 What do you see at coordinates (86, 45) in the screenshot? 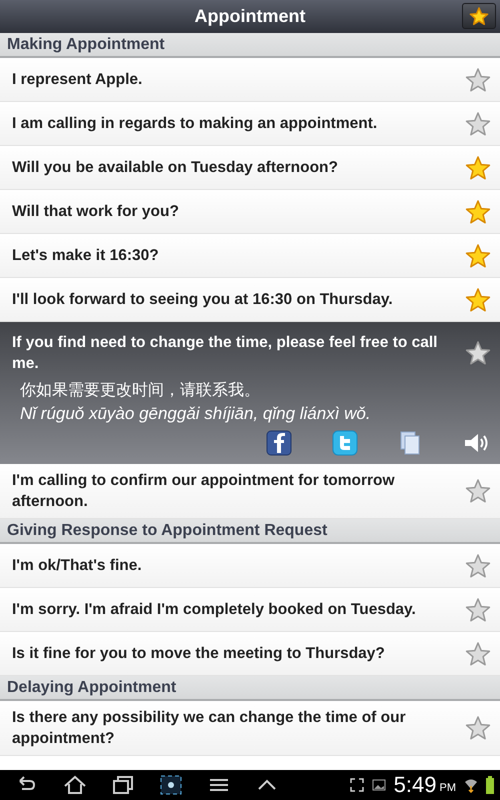
I see `section-title: Making Appointment` at bounding box center [86, 45].